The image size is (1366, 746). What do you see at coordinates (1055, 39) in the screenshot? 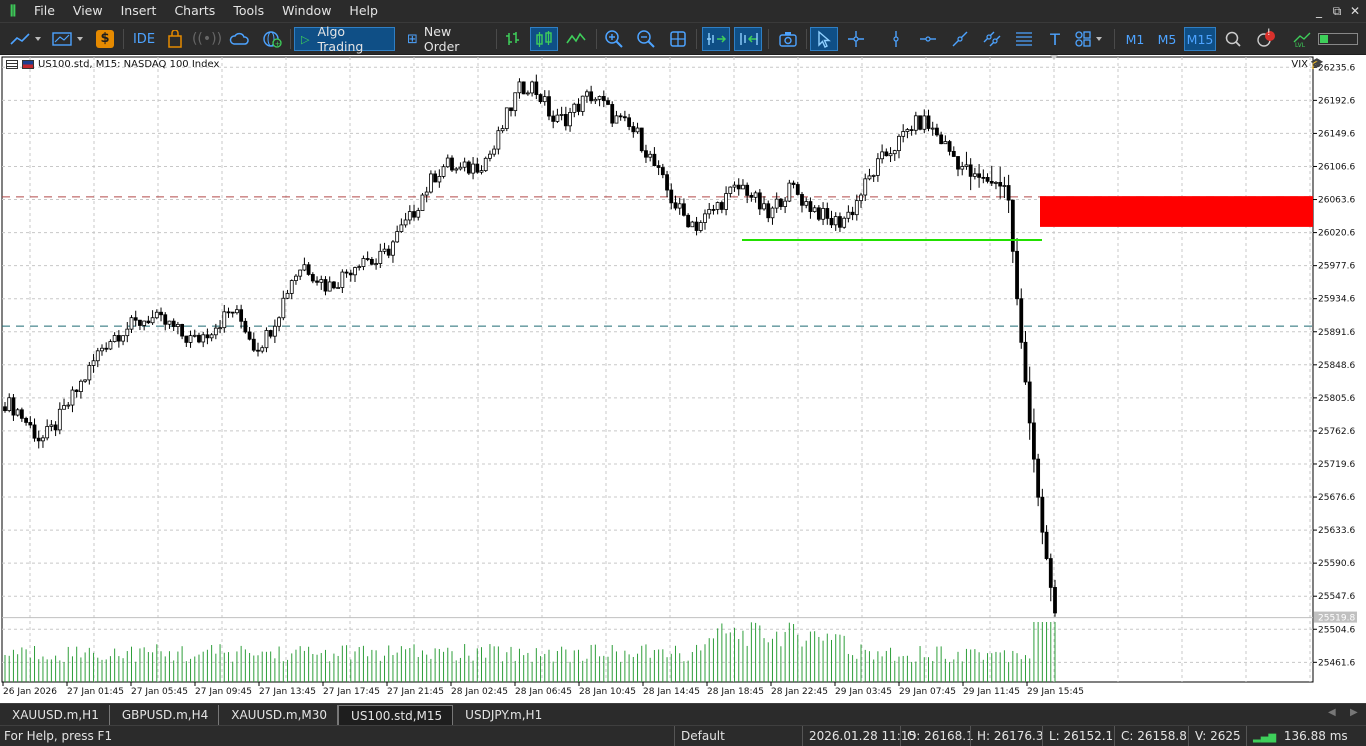
I see `text-tool-icon: T` at bounding box center [1055, 39].